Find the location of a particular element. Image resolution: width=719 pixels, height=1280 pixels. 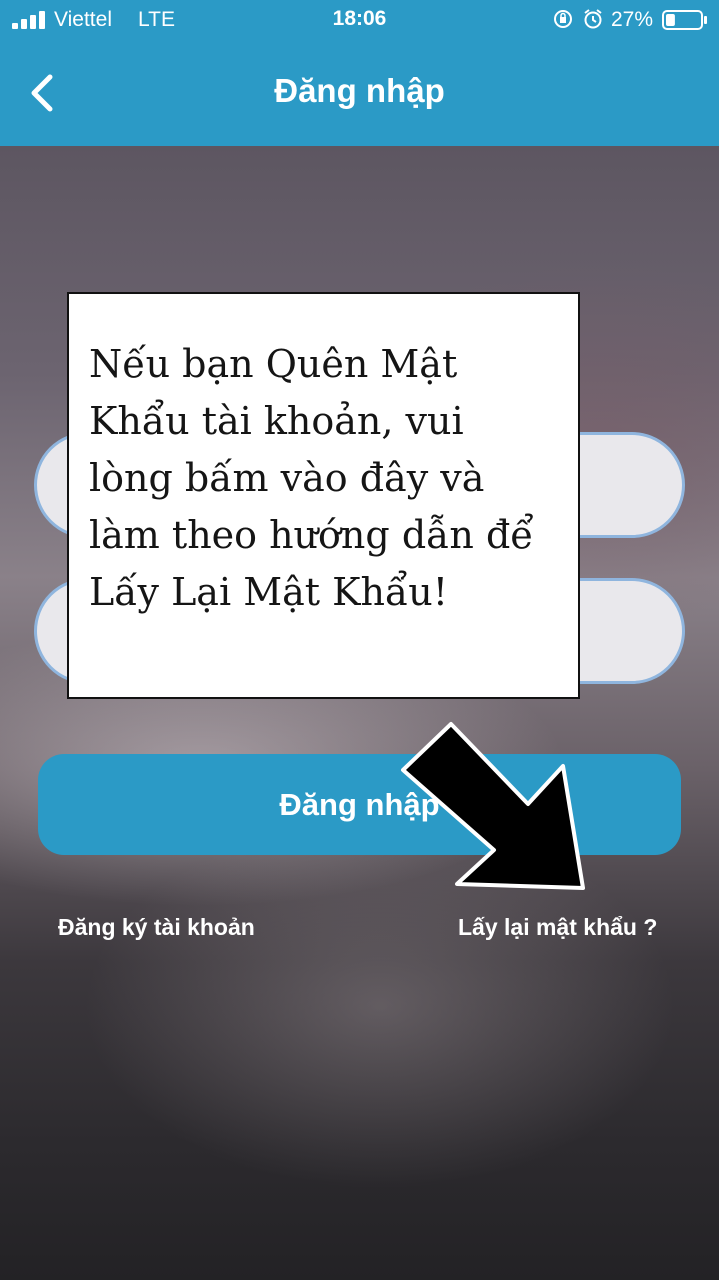

arrow-down-right-icon is located at coordinates (493, 806).